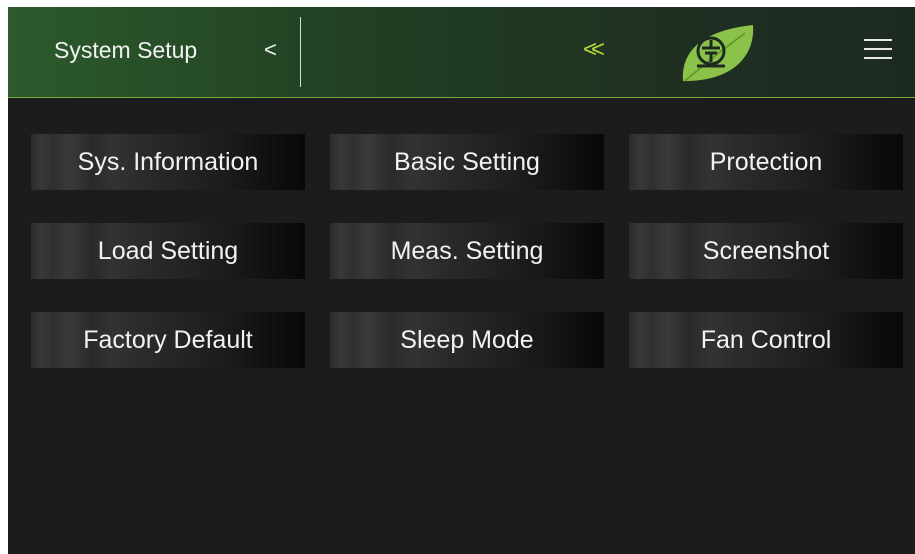 The image size is (915, 554). What do you see at coordinates (126, 50) in the screenshot?
I see `page-title: System Setup` at bounding box center [126, 50].